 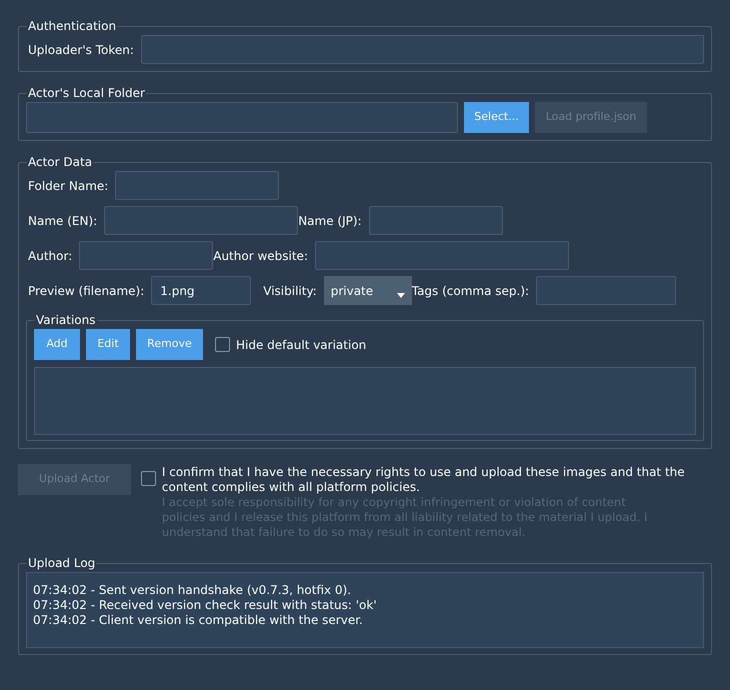 What do you see at coordinates (260, 256) in the screenshot?
I see `field-label: Author website:` at bounding box center [260, 256].